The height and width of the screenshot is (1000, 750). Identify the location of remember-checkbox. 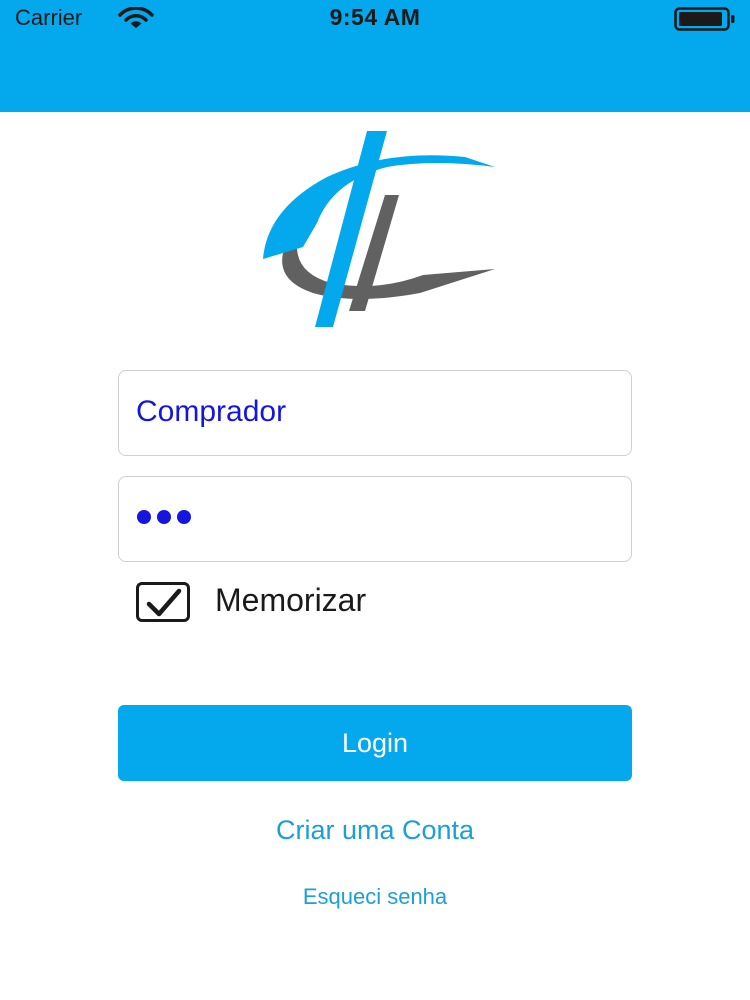
(163, 602).